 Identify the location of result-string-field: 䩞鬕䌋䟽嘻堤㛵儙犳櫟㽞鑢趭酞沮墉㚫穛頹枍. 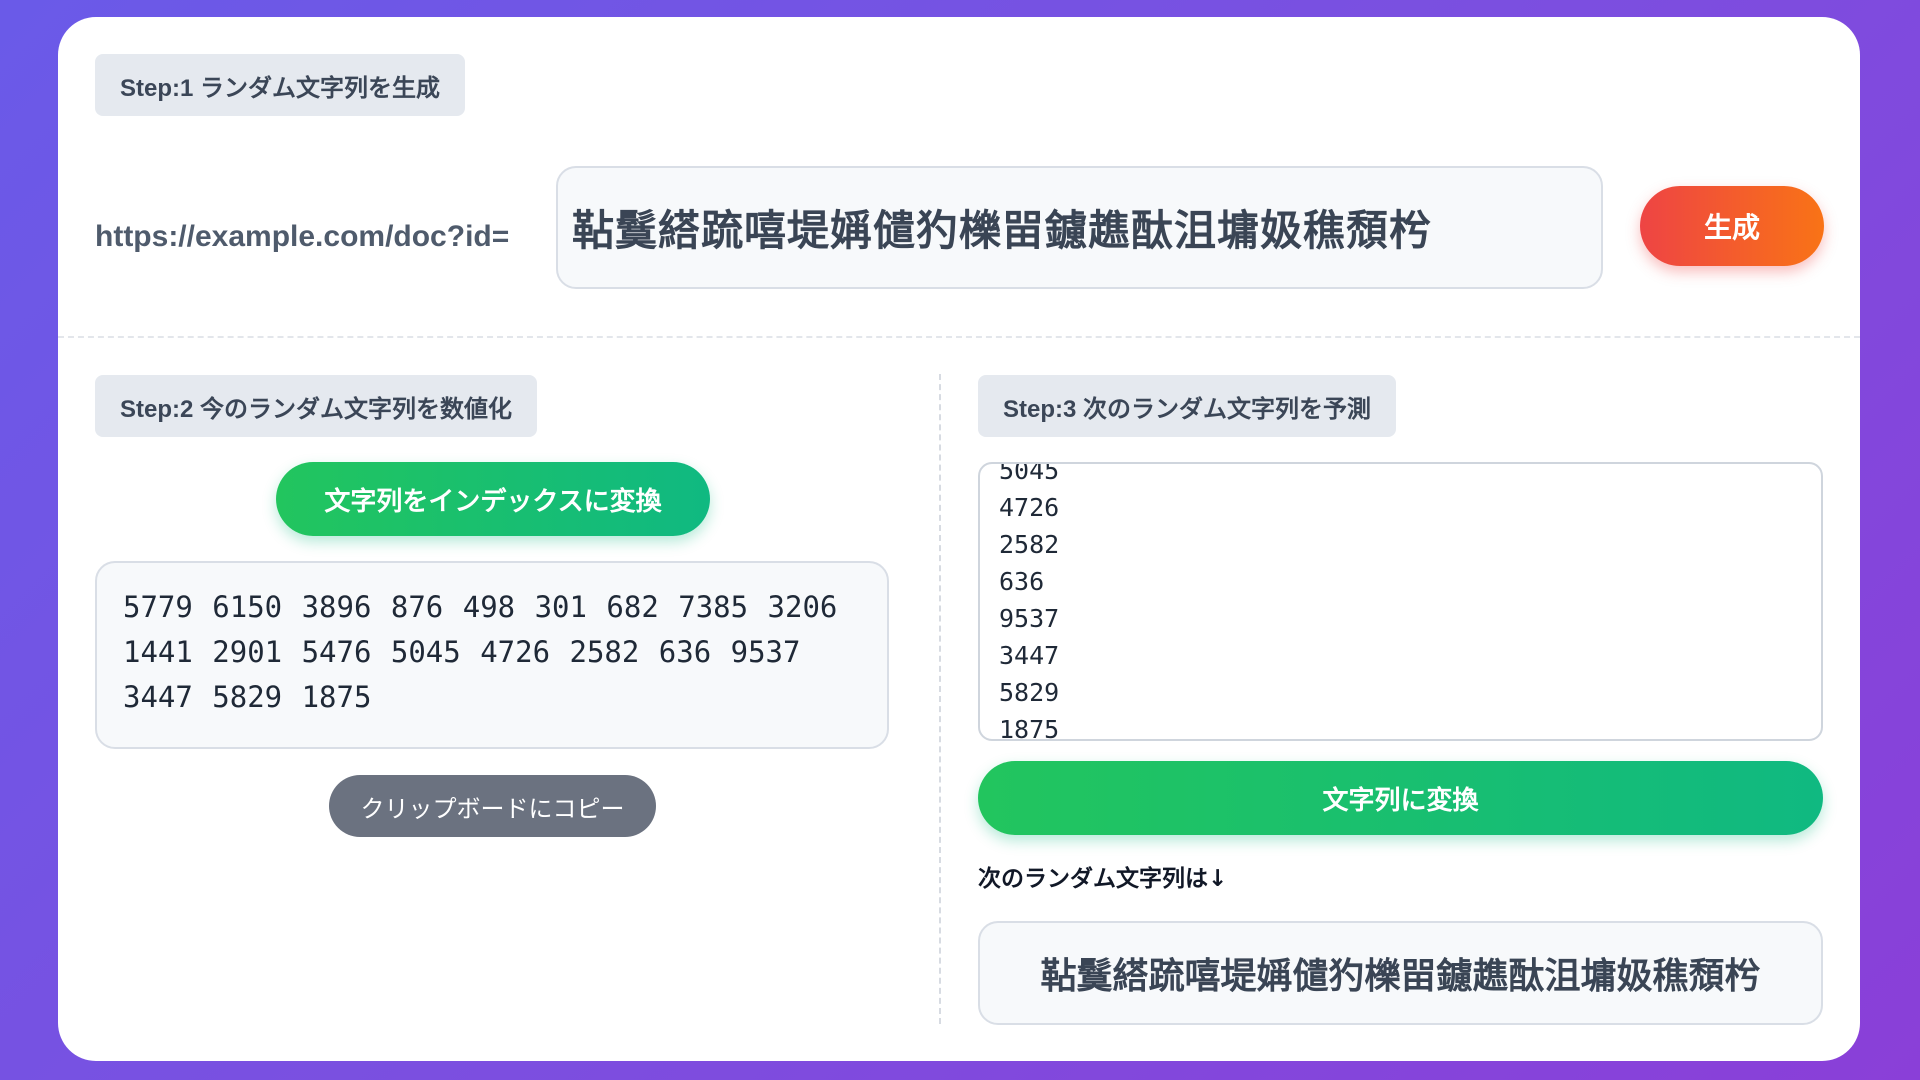
(1400, 973).